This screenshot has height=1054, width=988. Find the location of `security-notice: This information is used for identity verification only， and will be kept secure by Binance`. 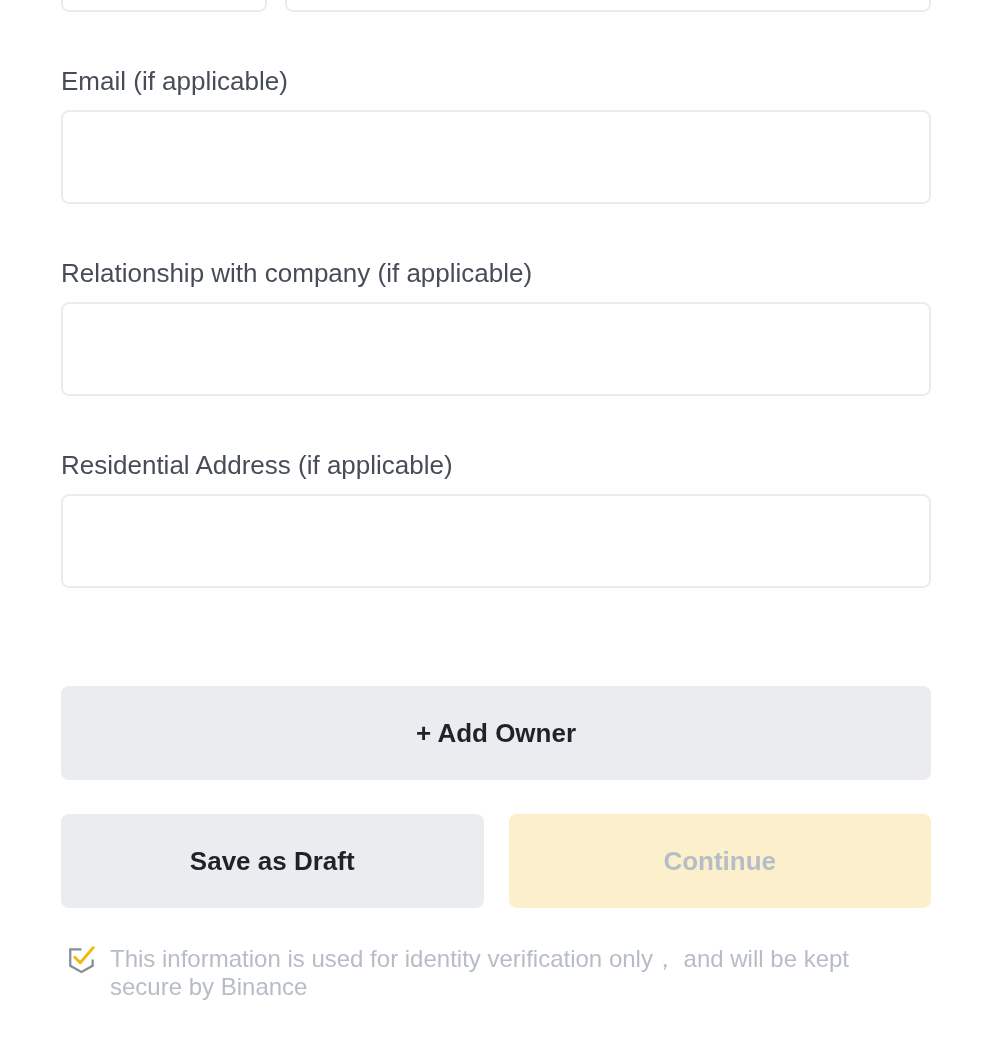

security-notice: This information is used for identity verification only， and will be kept secure by Binance is located at coordinates (480, 973).